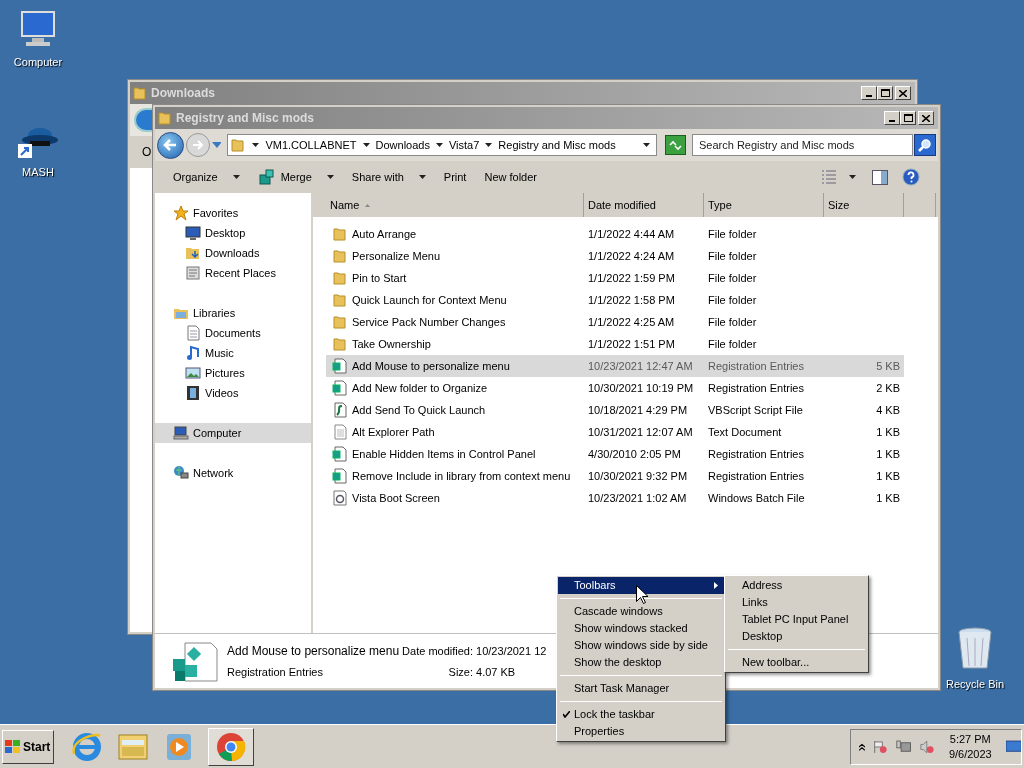  Describe the element at coordinates (641, 731) in the screenshot. I see `menu-item: Properties` at that location.